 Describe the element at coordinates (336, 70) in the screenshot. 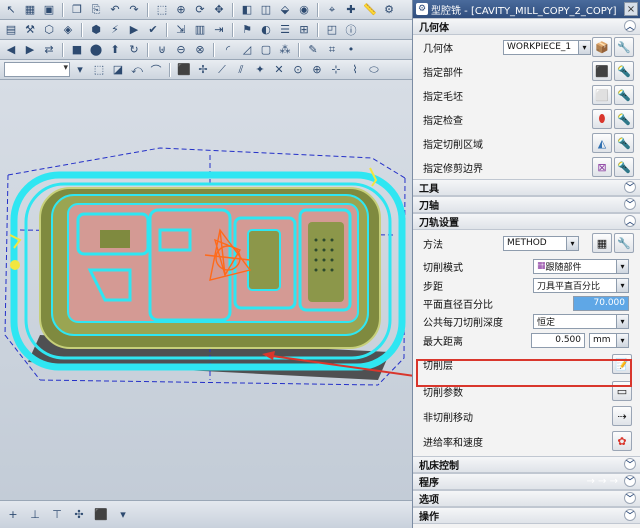

I see `existing-point-icon: ⊹` at that location.